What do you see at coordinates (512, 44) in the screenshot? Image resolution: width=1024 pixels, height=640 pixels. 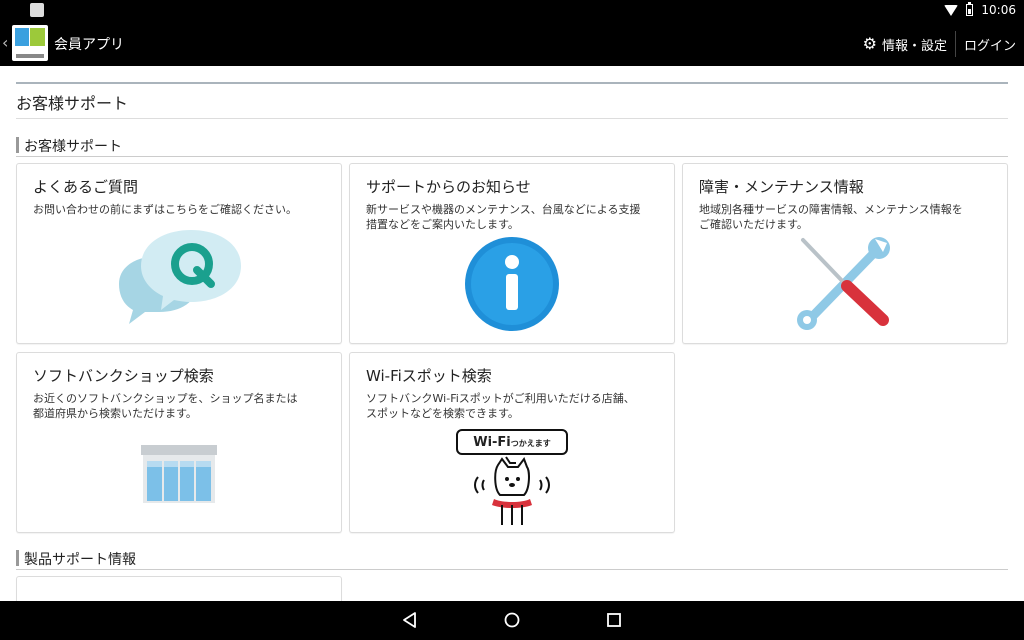 I see `app-bar: ‹ 会員アプリ ⚙ 情報・設定 ログイン` at bounding box center [512, 44].